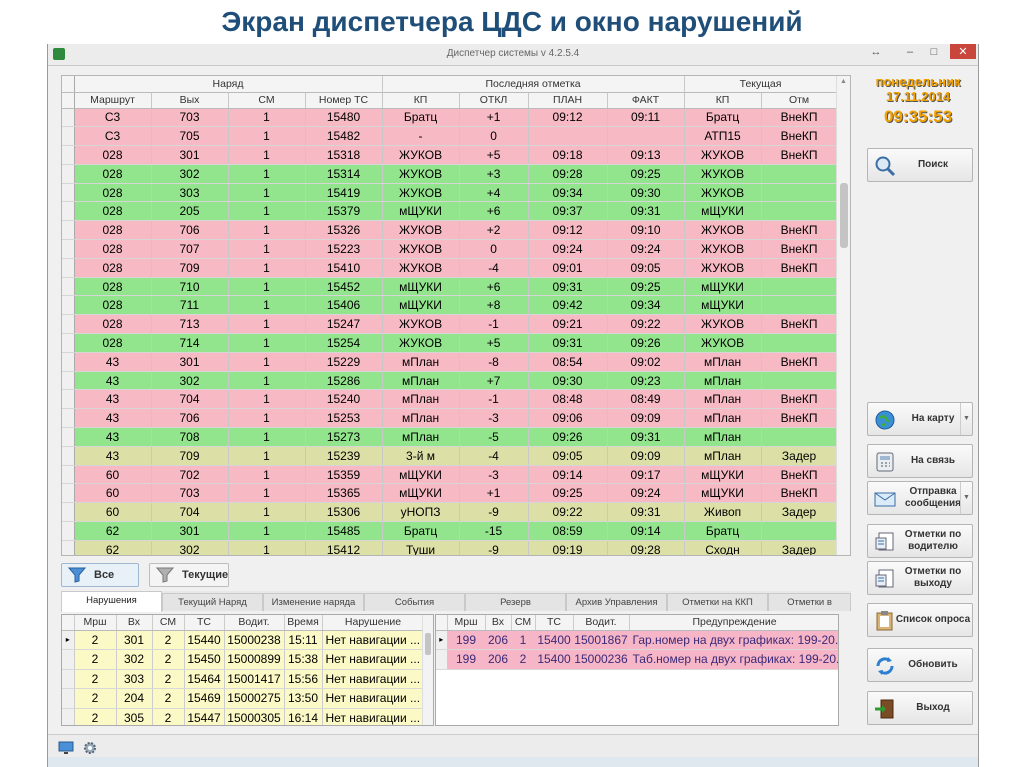 This screenshot has width=1024, height=767. Describe the element at coordinates (427, 670) in the screenshot. I see `violations-scrollbar` at that location.